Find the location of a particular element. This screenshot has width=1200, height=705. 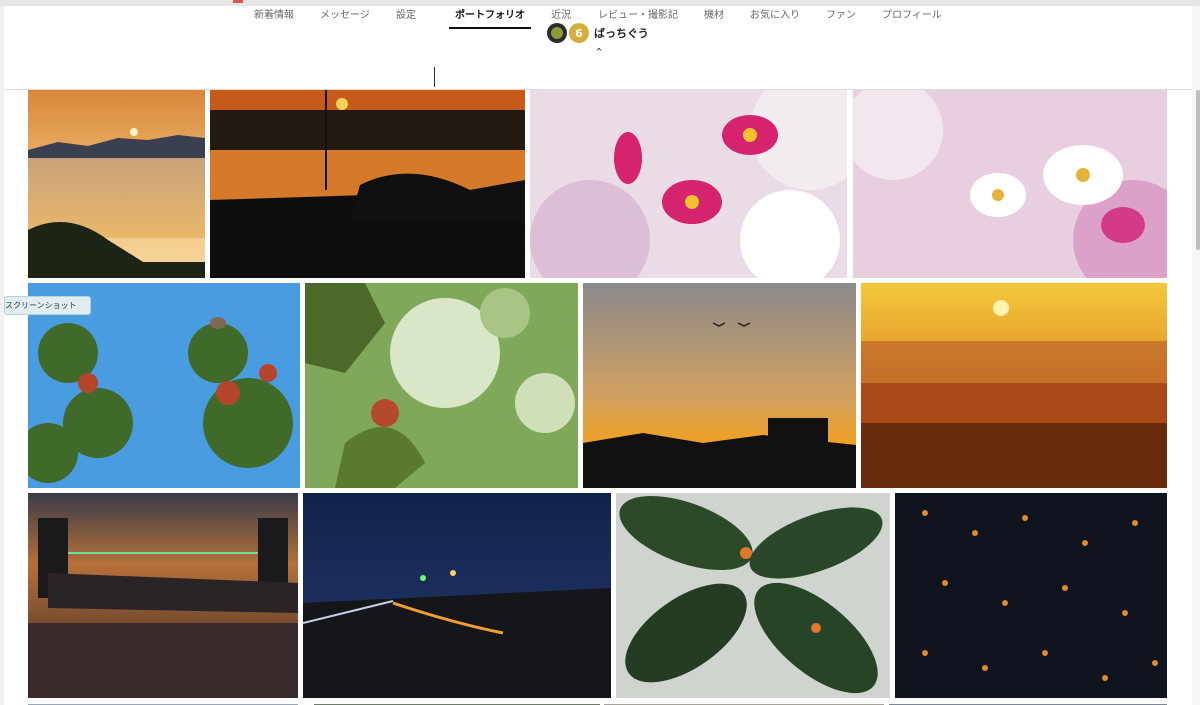

tab-recent: 近況 is located at coordinates (561, 17).